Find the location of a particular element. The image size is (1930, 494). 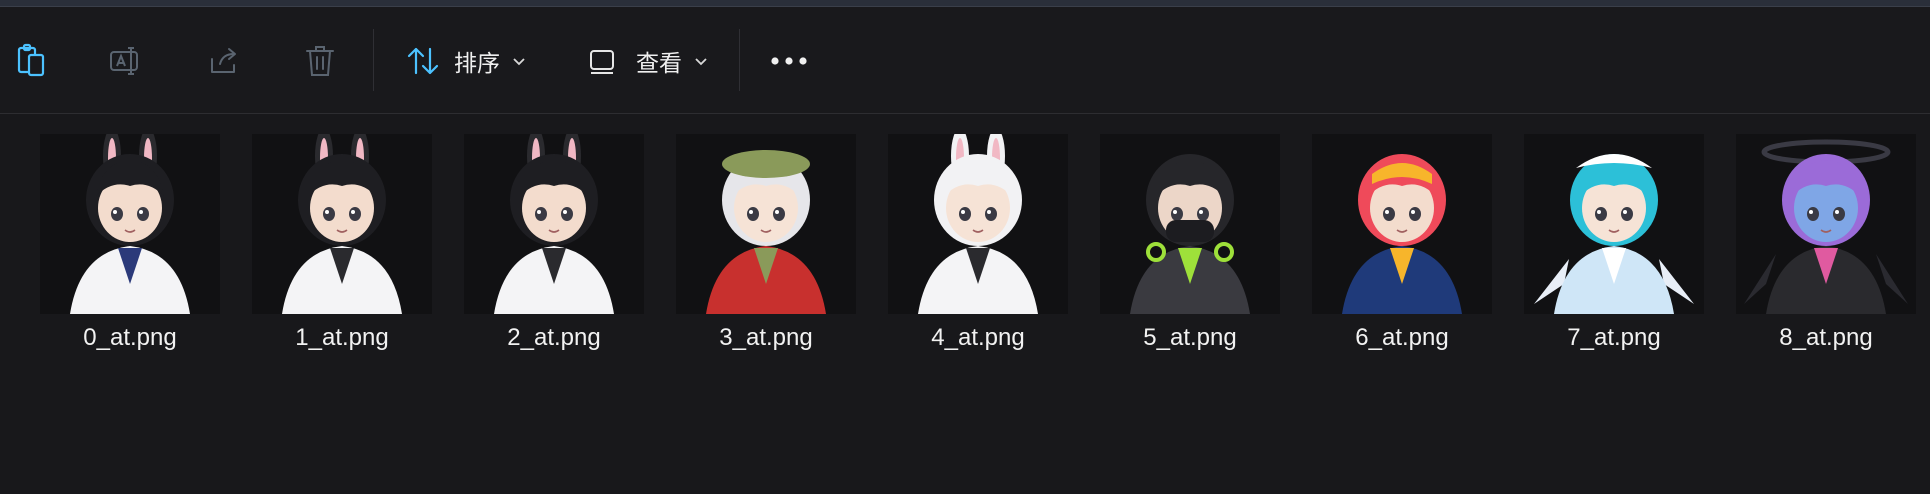

sort-icon is located at coordinates (423, 61).